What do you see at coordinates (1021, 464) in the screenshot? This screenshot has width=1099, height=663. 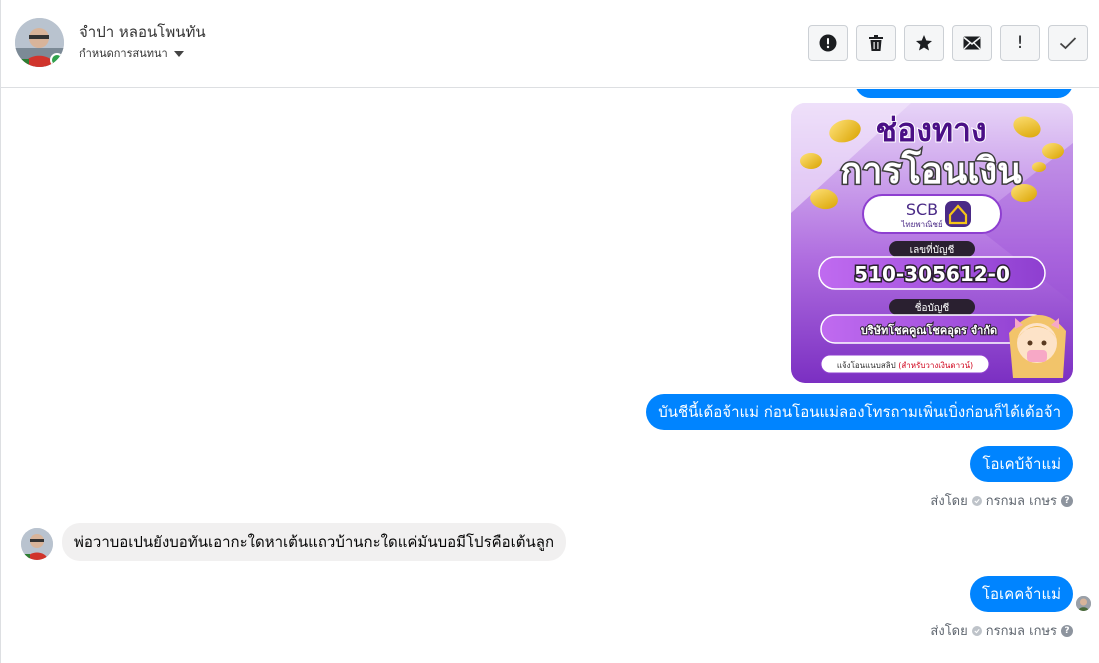 I see `message-bubble-outgoing: โอเคบ้จ้าแม่` at bounding box center [1021, 464].